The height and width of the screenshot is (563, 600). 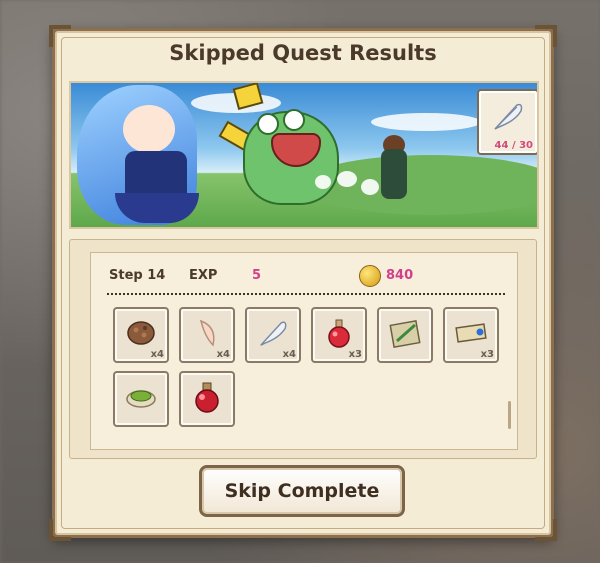 I want to click on red-potion-icon, so click(x=339, y=333).